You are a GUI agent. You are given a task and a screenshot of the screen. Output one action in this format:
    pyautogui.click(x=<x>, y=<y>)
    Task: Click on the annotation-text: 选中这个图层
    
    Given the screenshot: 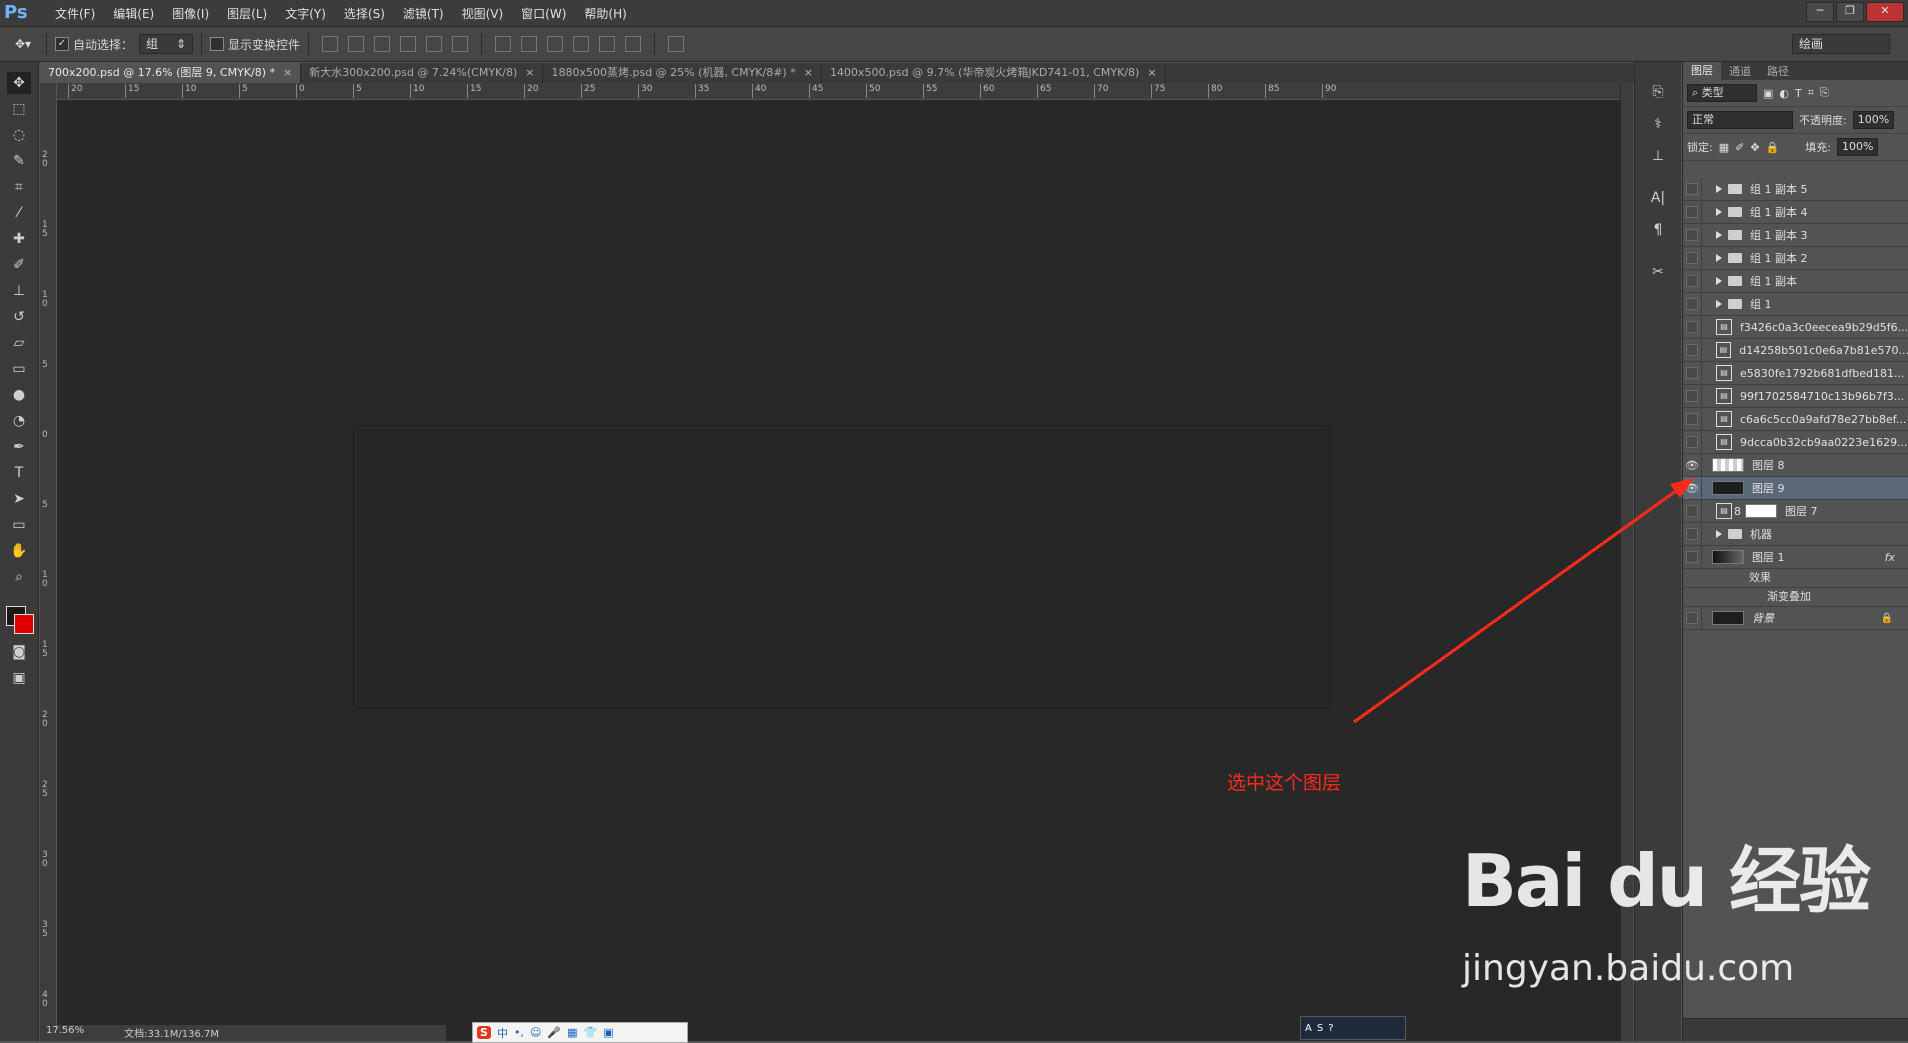 What is the action you would take?
    pyautogui.click(x=1284, y=783)
    